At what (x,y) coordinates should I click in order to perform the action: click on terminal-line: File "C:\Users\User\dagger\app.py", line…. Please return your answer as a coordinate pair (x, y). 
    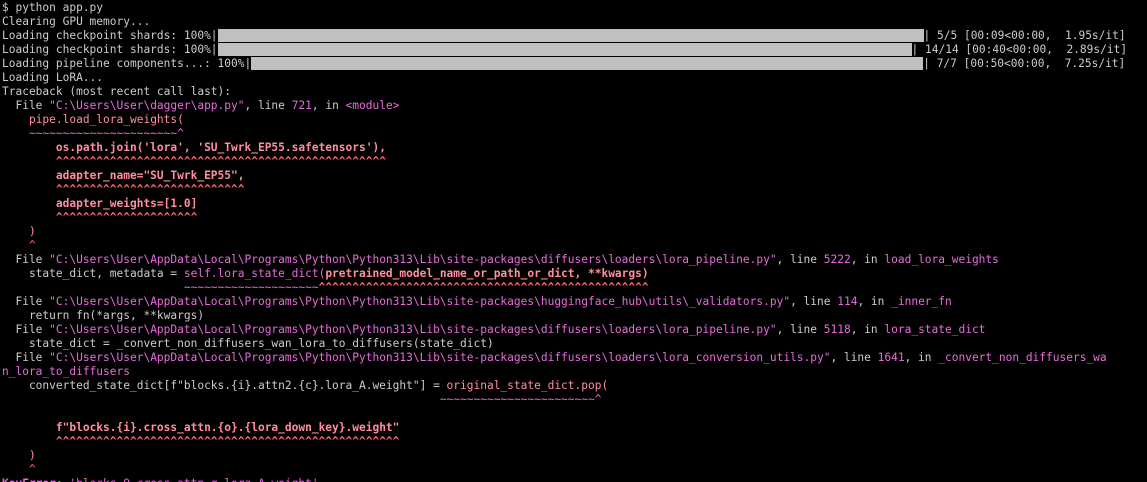
    Looking at the image, I should click on (574, 106).